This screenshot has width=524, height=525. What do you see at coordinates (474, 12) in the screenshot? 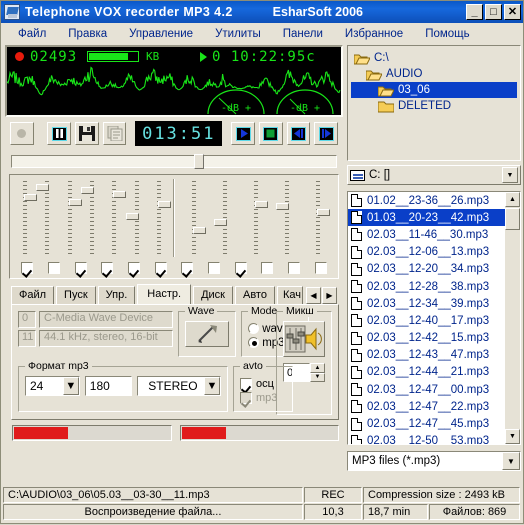
I see `minimize-button: _` at bounding box center [474, 12].